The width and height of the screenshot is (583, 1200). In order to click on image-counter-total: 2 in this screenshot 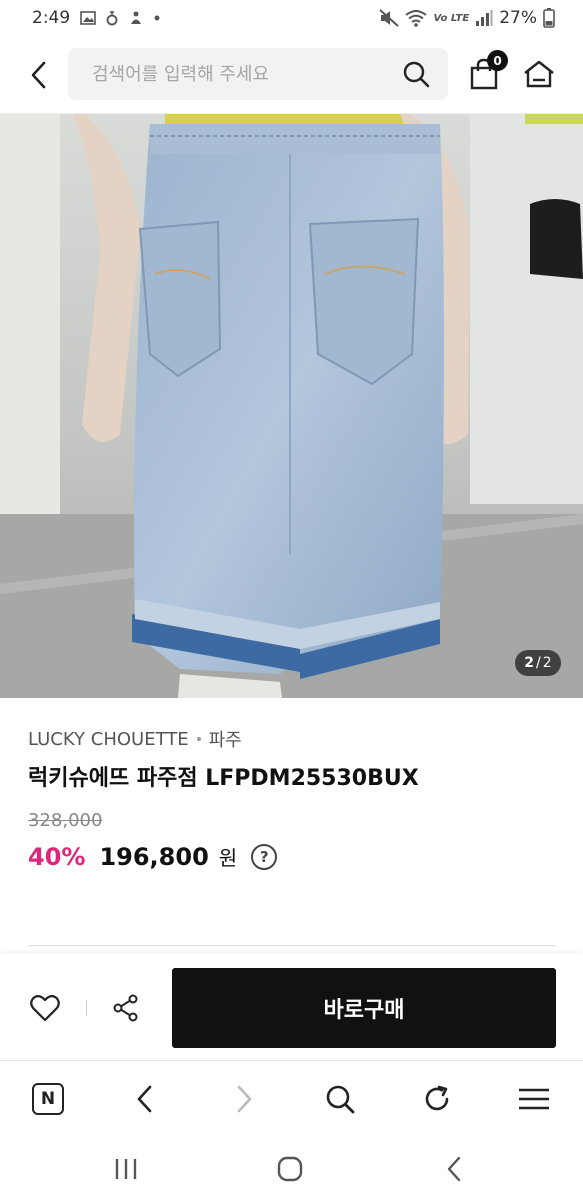, I will do `click(547, 663)`.